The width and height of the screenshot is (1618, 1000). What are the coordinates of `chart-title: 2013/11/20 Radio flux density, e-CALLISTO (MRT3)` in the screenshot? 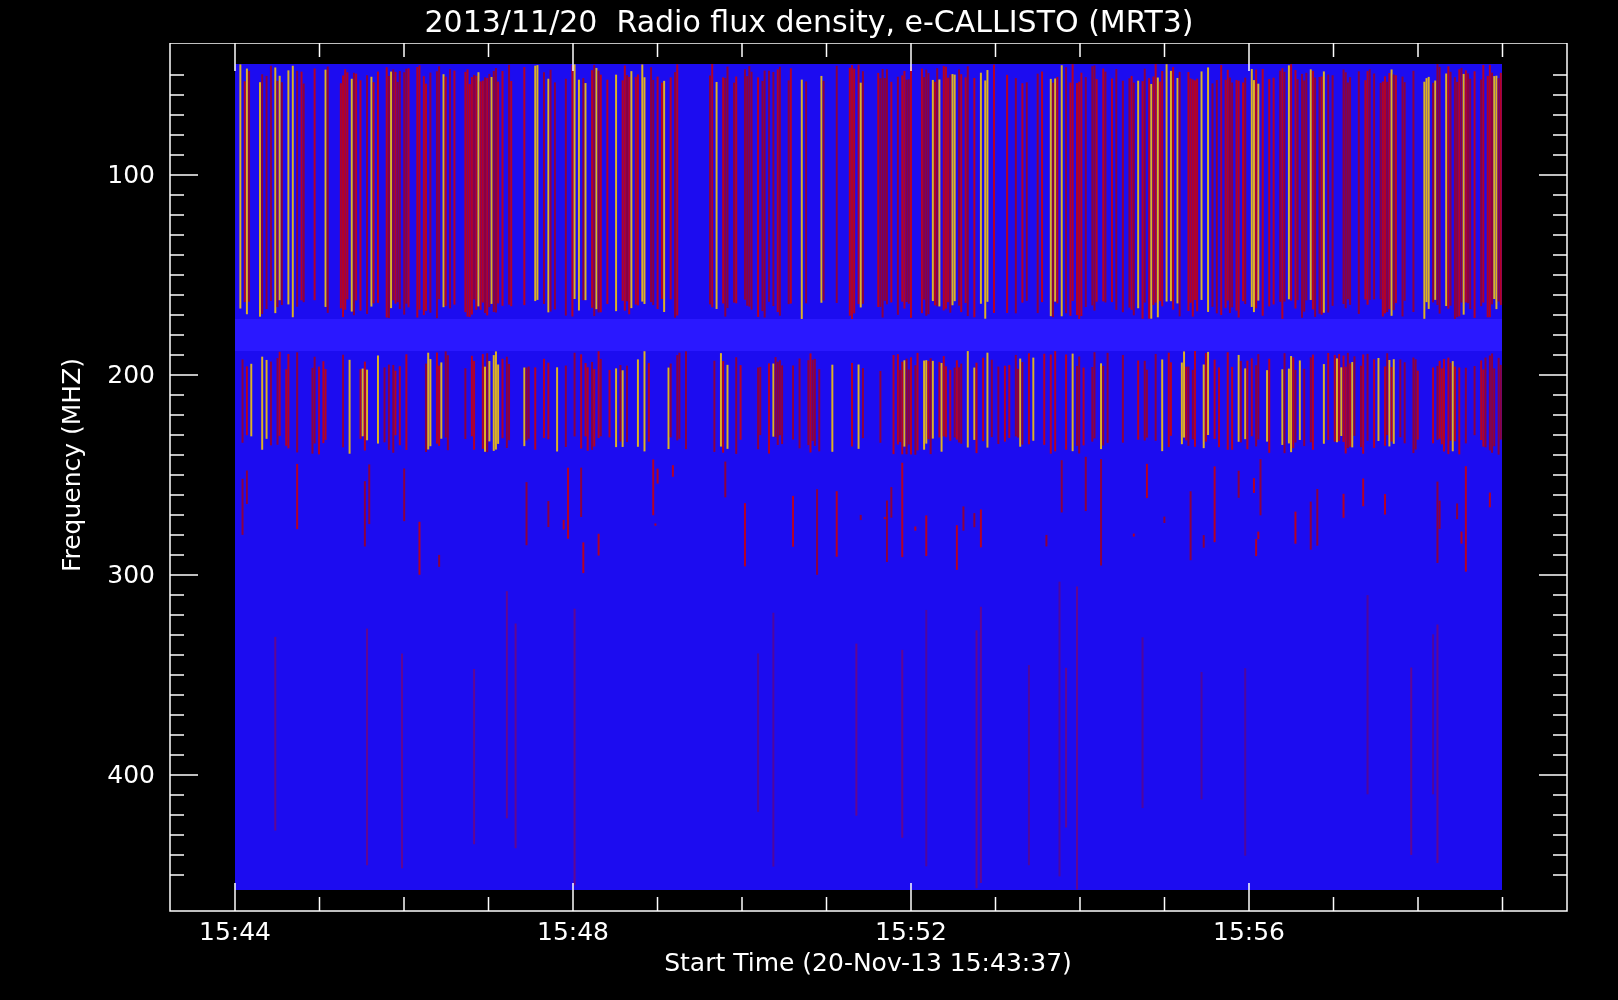 It's located at (809, 21).